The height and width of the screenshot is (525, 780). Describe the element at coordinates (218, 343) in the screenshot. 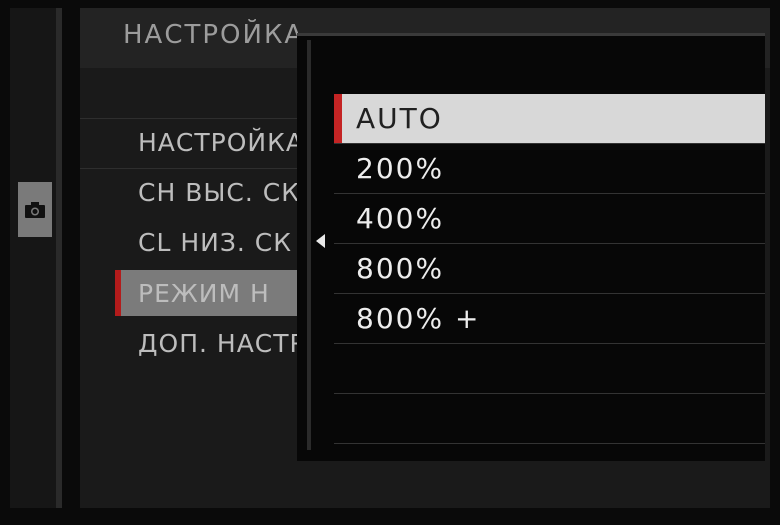

I see `menu-item-extra-settings: ДОП. НАСТР` at that location.